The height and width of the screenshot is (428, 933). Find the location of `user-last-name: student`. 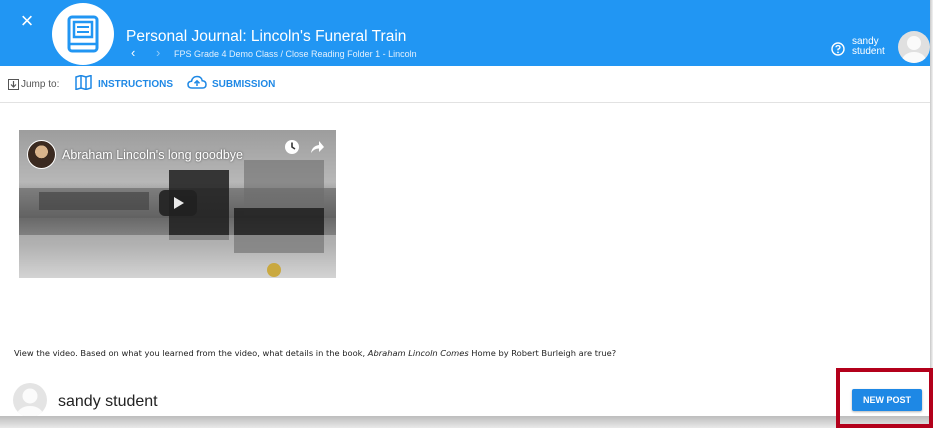

user-last-name: student is located at coordinates (868, 51).